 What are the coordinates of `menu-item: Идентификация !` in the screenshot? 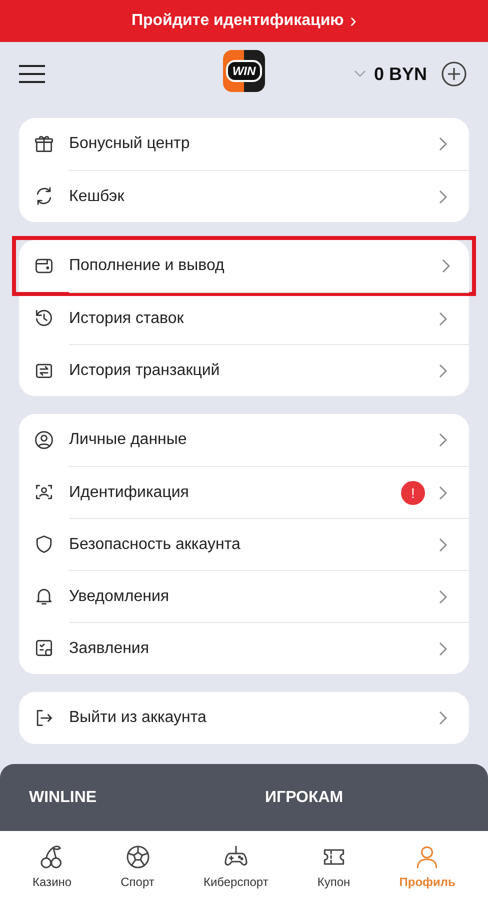 It's located at (244, 492).